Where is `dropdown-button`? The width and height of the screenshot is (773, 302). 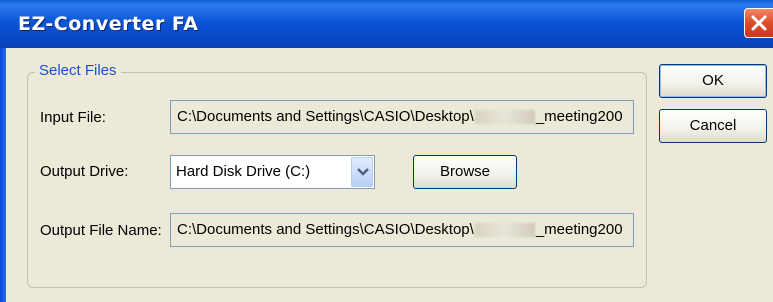 dropdown-button is located at coordinates (362, 172).